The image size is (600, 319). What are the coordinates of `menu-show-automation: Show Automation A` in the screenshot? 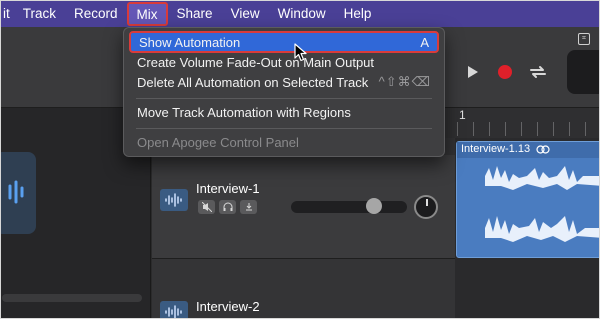 It's located at (284, 42).